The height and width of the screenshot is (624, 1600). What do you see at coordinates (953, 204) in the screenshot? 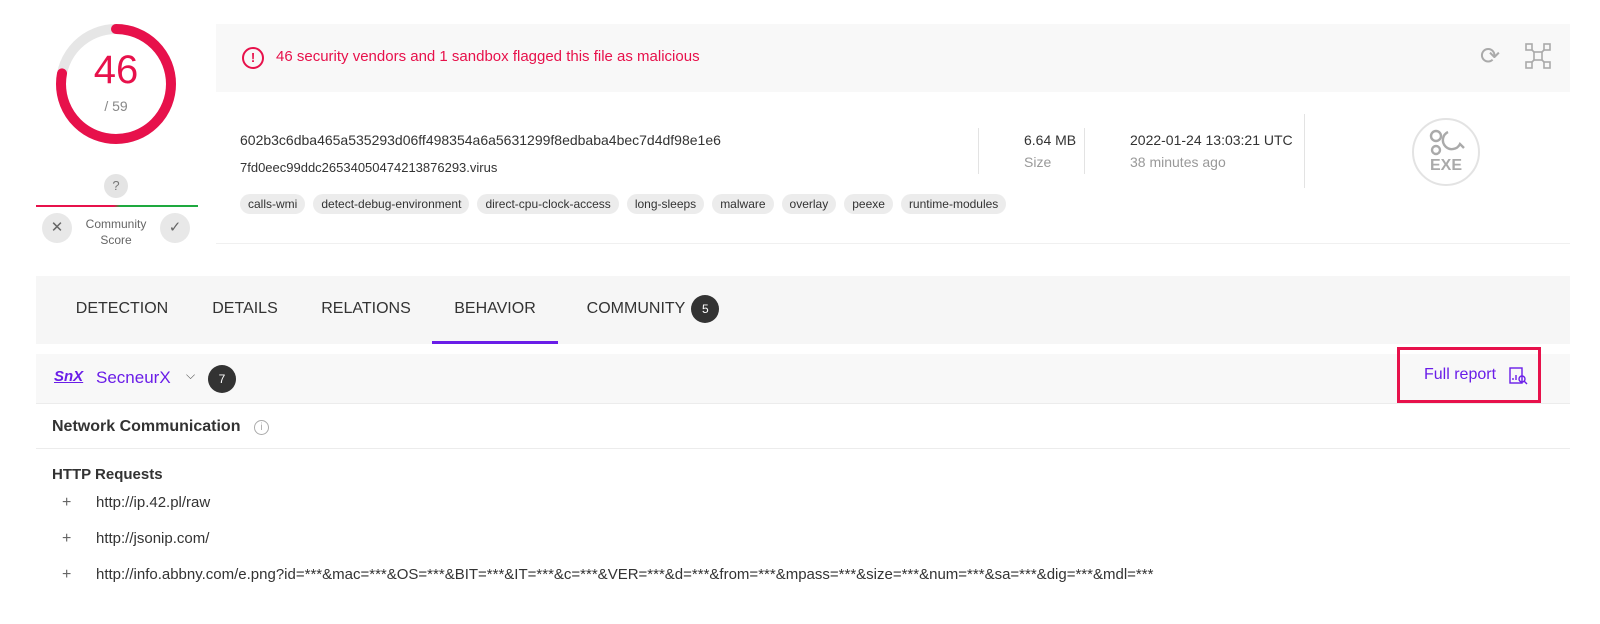
I see `file-tag: runtime-modules` at bounding box center [953, 204].